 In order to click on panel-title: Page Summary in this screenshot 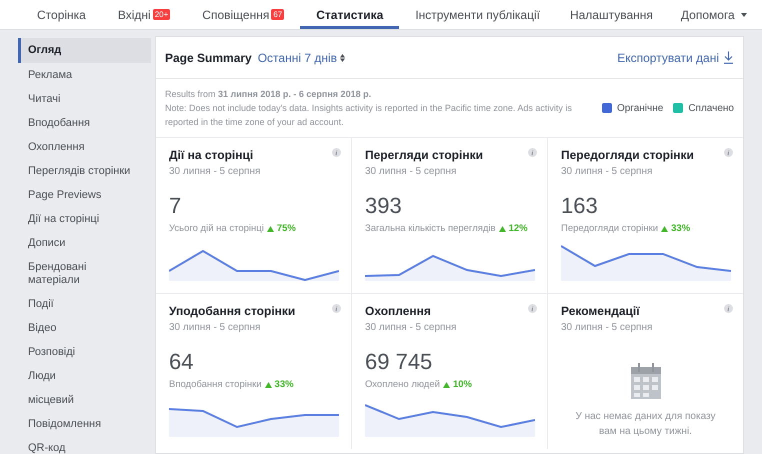, I will do `click(208, 58)`.